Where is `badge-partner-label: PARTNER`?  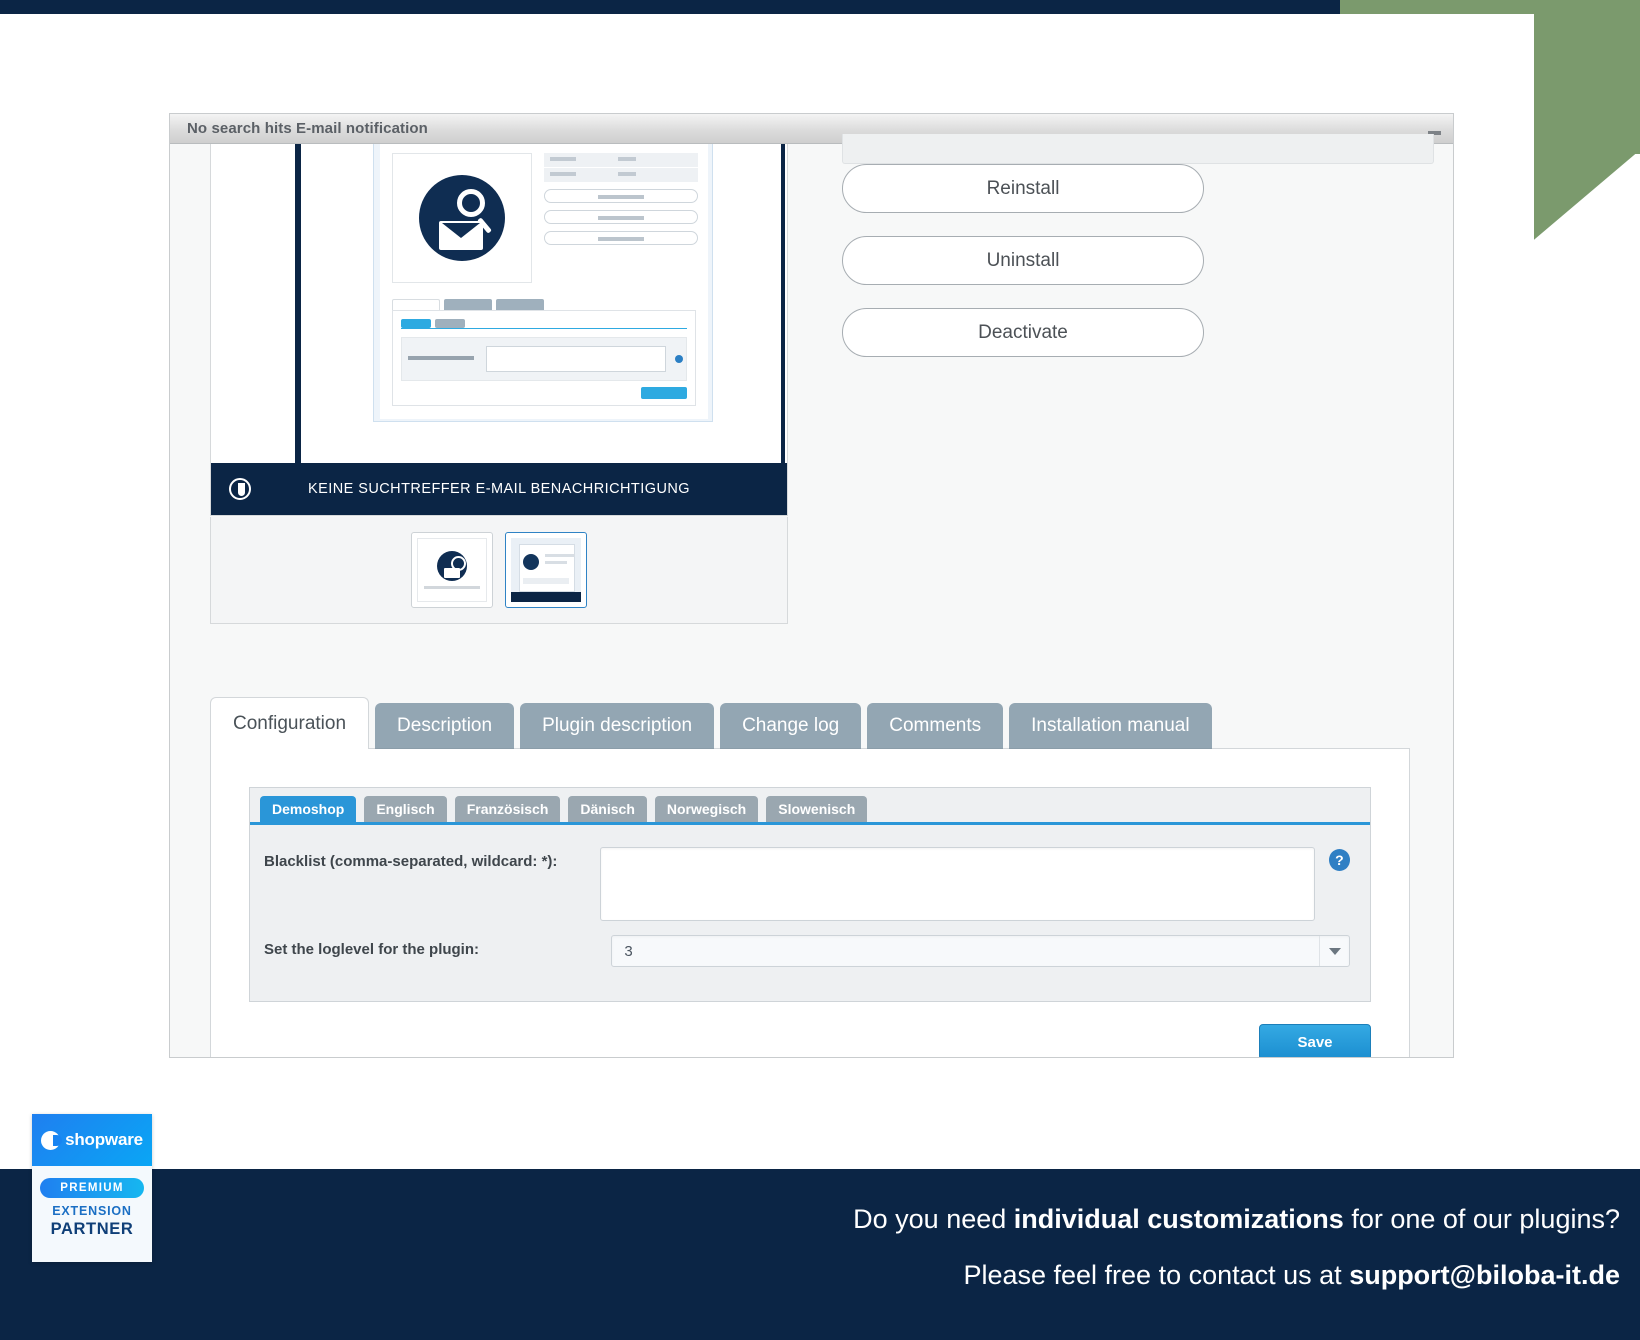 badge-partner-label: PARTNER is located at coordinates (92, 1229).